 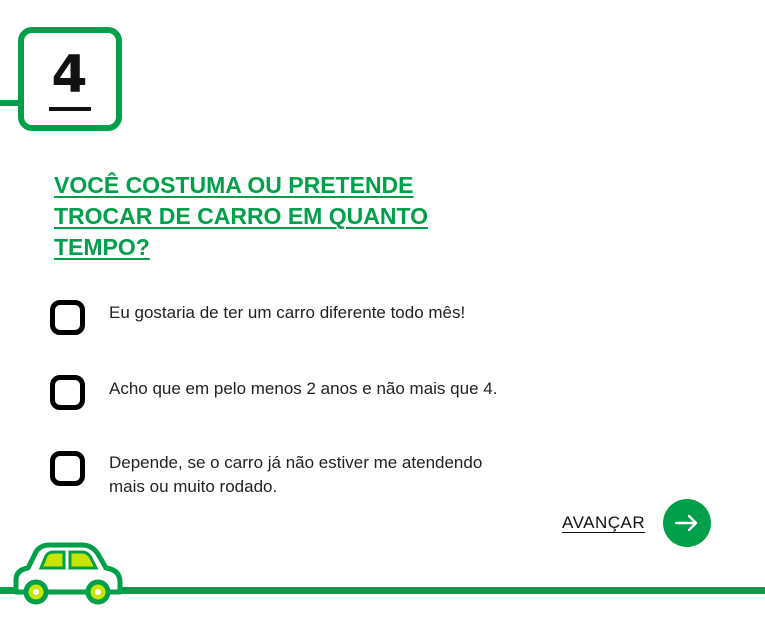 What do you see at coordinates (67, 392) in the screenshot?
I see `option-2-checkbox` at bounding box center [67, 392].